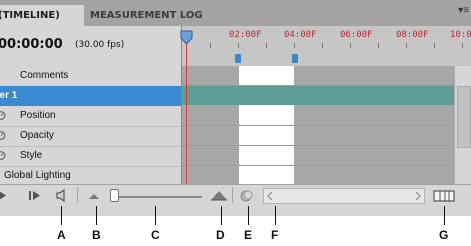 This screenshot has width=471, height=246. I want to click on panel-menu-icon: ▾≡, so click(463, 10).